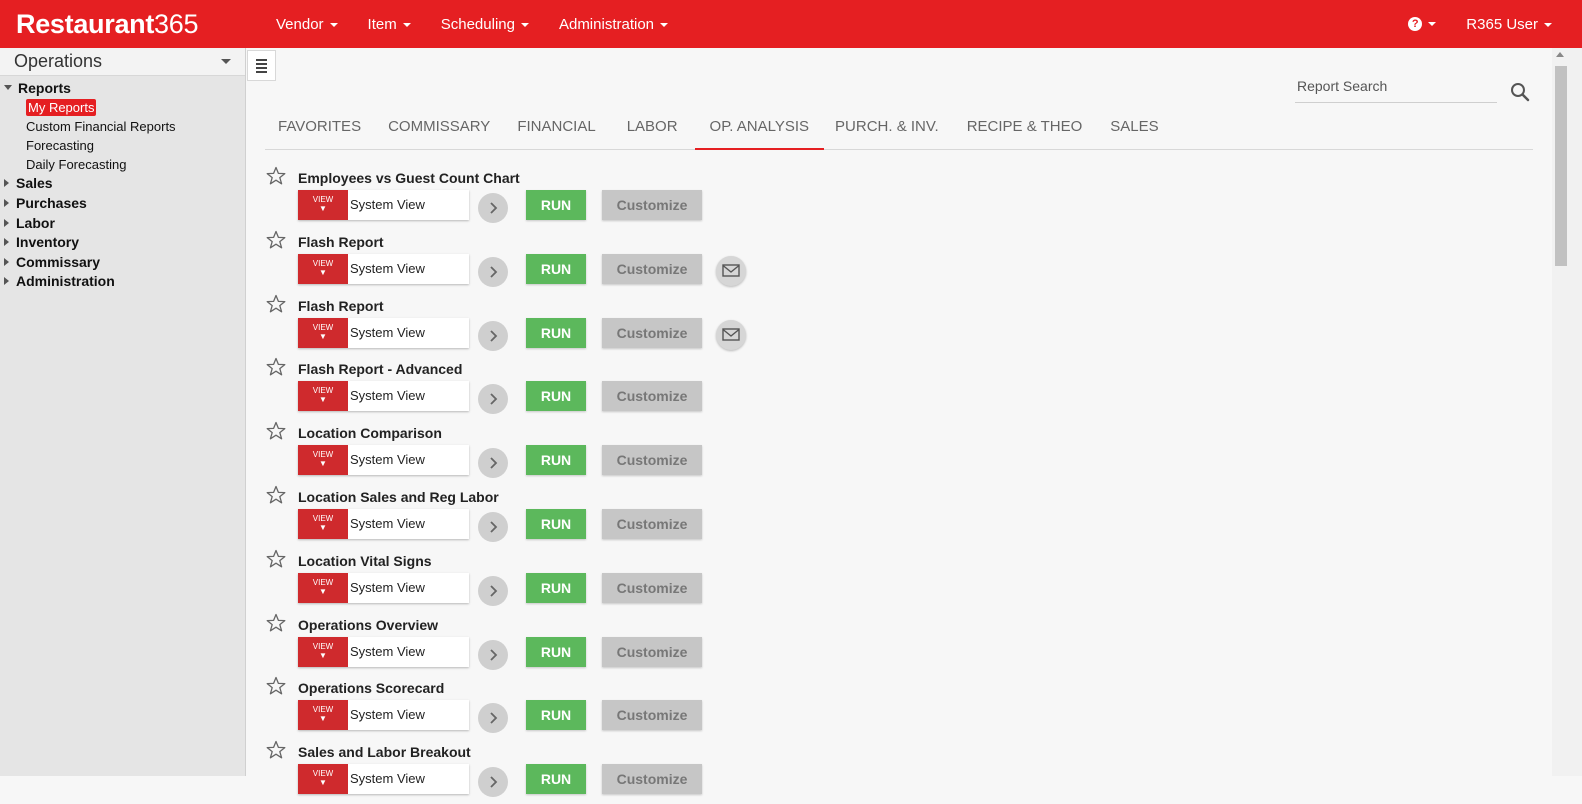  Describe the element at coordinates (1422, 24) in the screenshot. I see `help-menu: ?` at that location.